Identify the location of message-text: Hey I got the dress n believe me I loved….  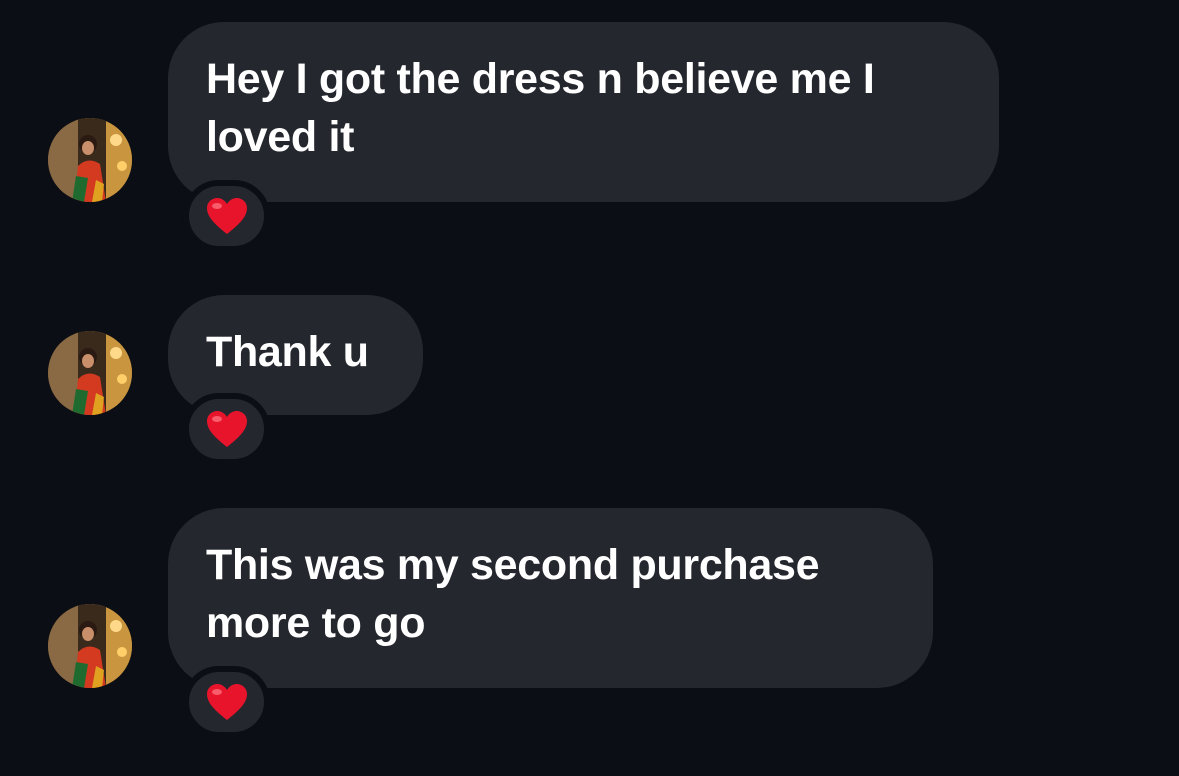
(540, 108).